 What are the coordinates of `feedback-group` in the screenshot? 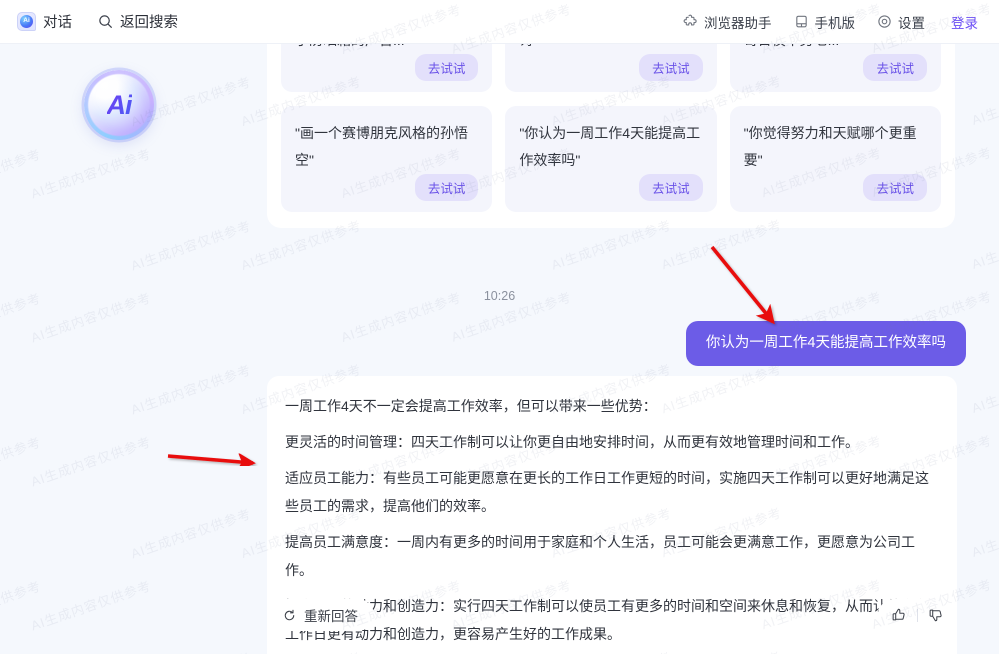 It's located at (917, 615).